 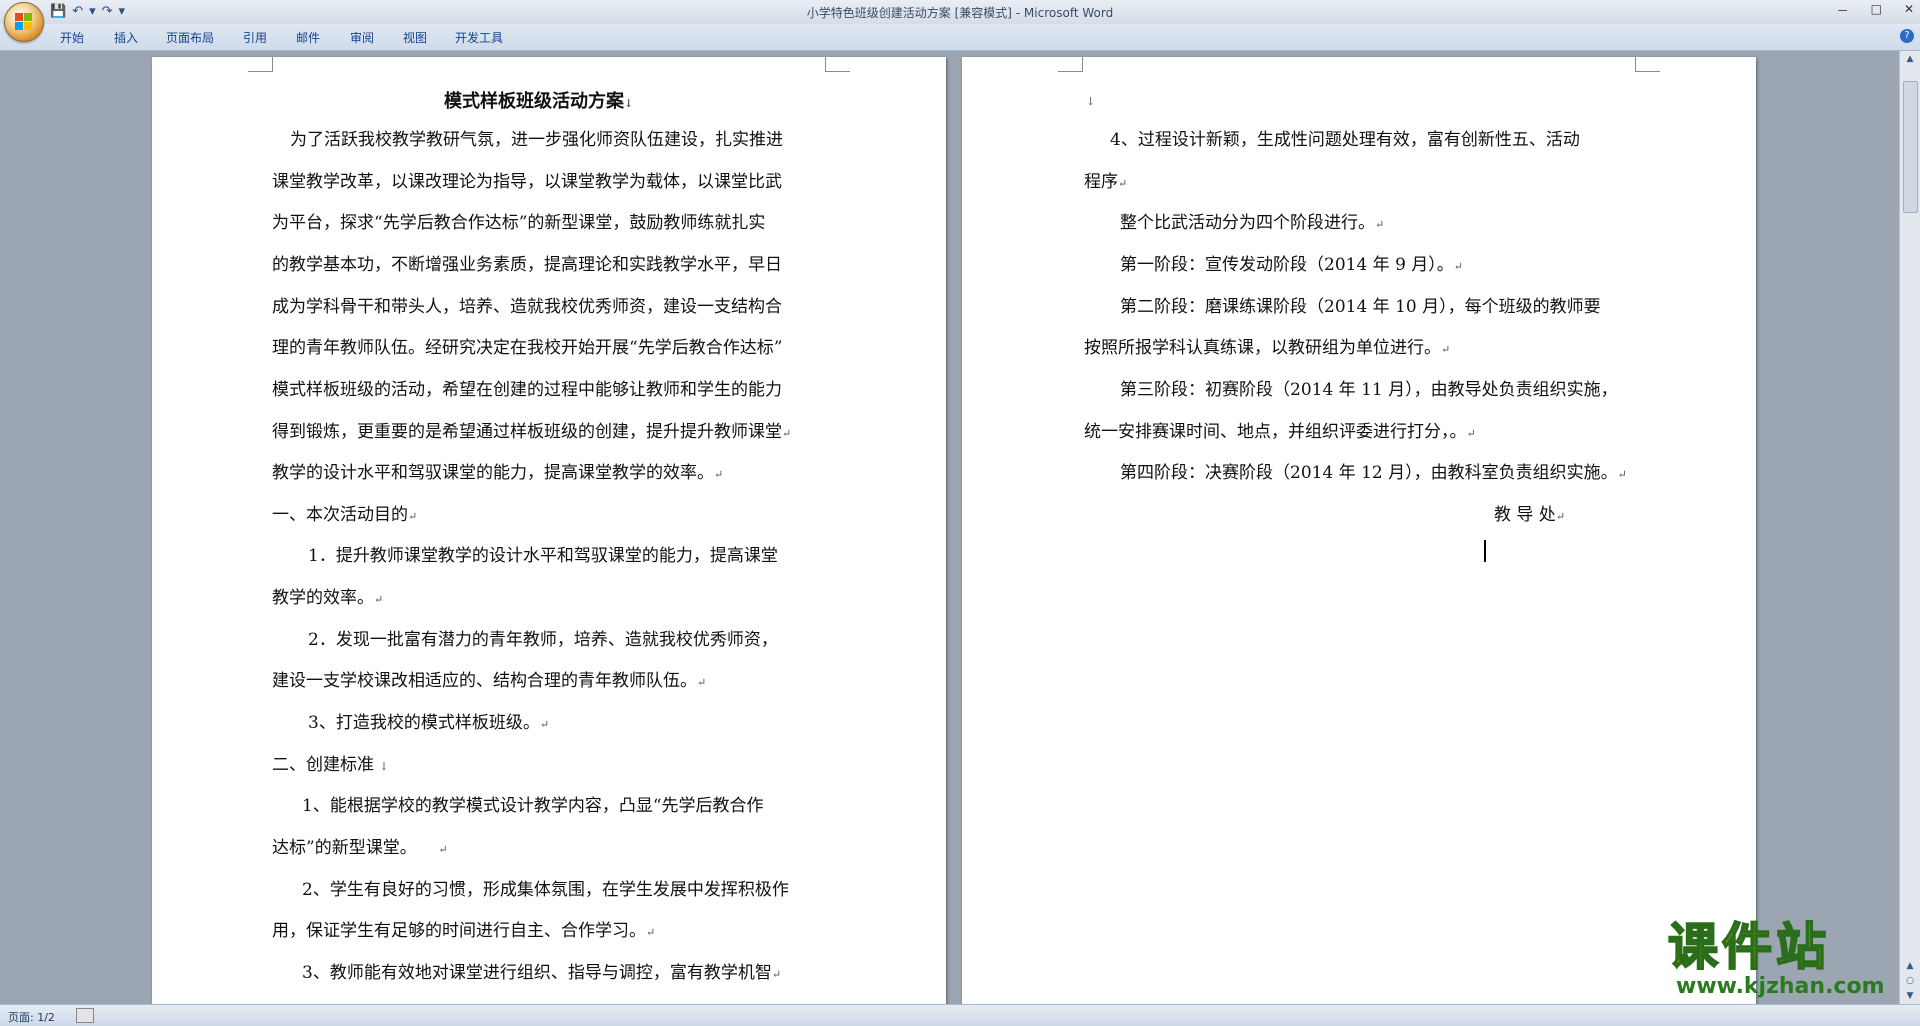 I want to click on body-line: 模式样板班级的活动，希望在创建的过程中能够让教师和学生的能力, so click(x=527, y=390).